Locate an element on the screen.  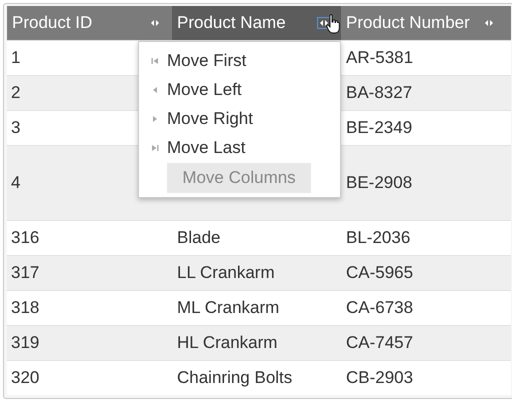
table-cell: 3 is located at coordinates (15, 128).